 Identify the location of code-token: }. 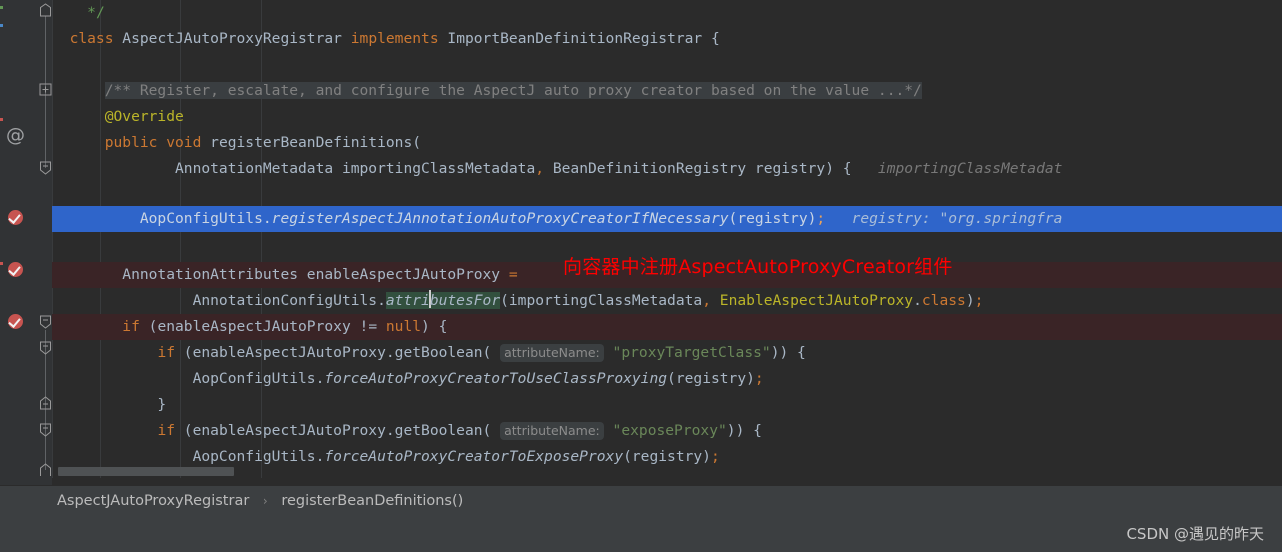
(109, 404).